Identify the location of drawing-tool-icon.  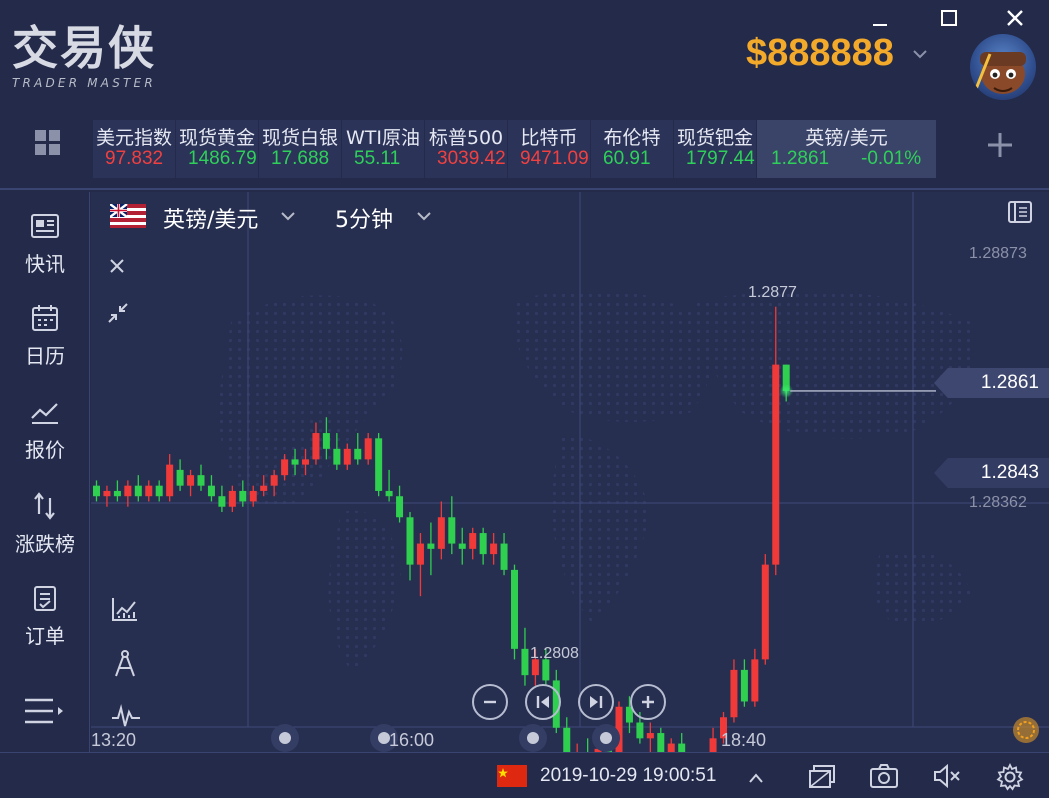
(125, 665).